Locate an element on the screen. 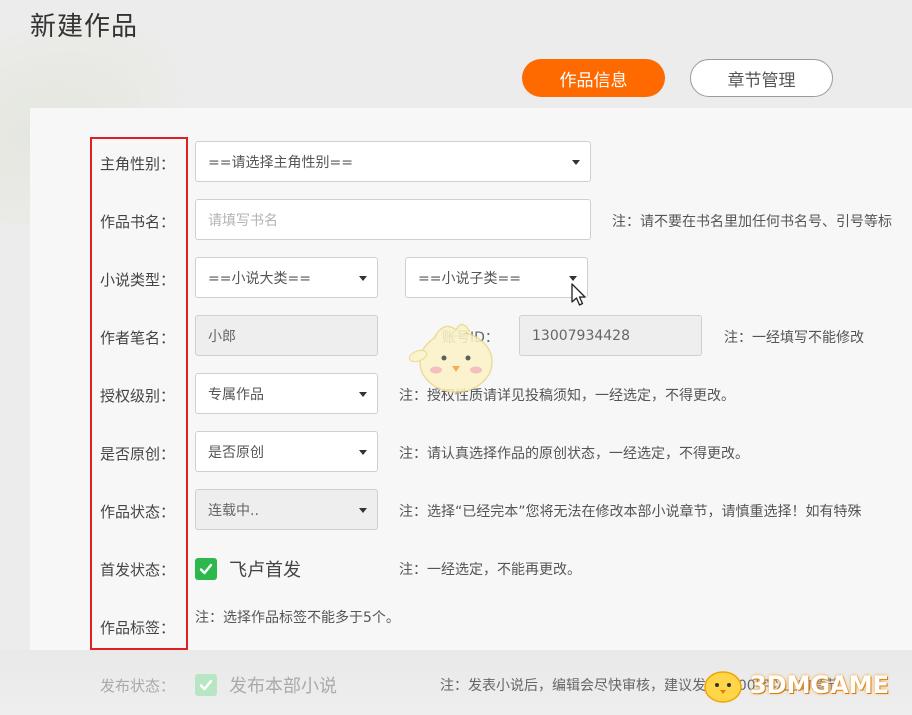 This screenshot has height=715, width=912. book-name-placeholder: 请填写书名 is located at coordinates (243, 220).